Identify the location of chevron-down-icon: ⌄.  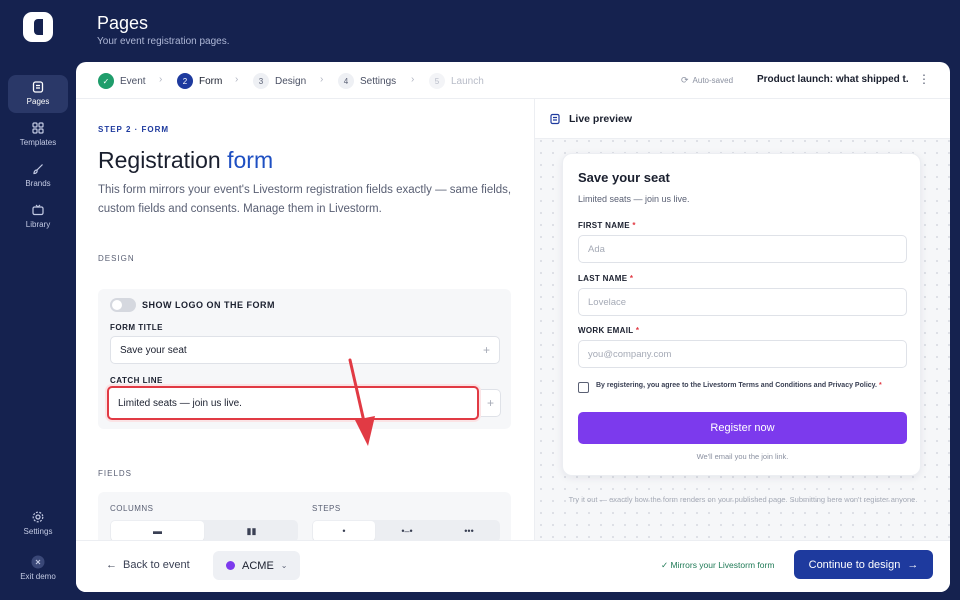
(284, 565).